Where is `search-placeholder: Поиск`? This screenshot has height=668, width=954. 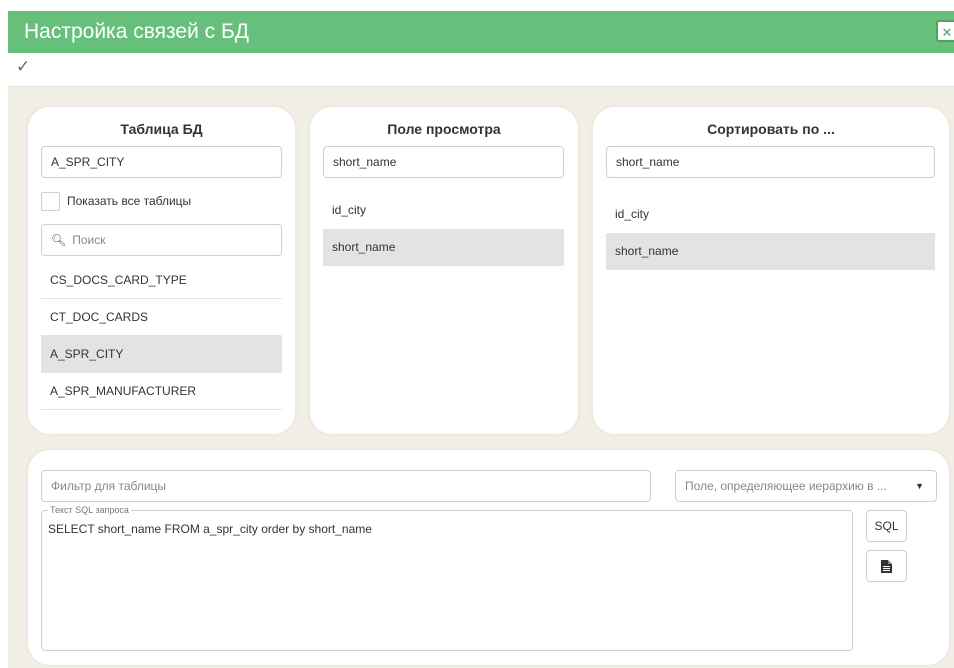 search-placeholder: Поиск is located at coordinates (89, 240).